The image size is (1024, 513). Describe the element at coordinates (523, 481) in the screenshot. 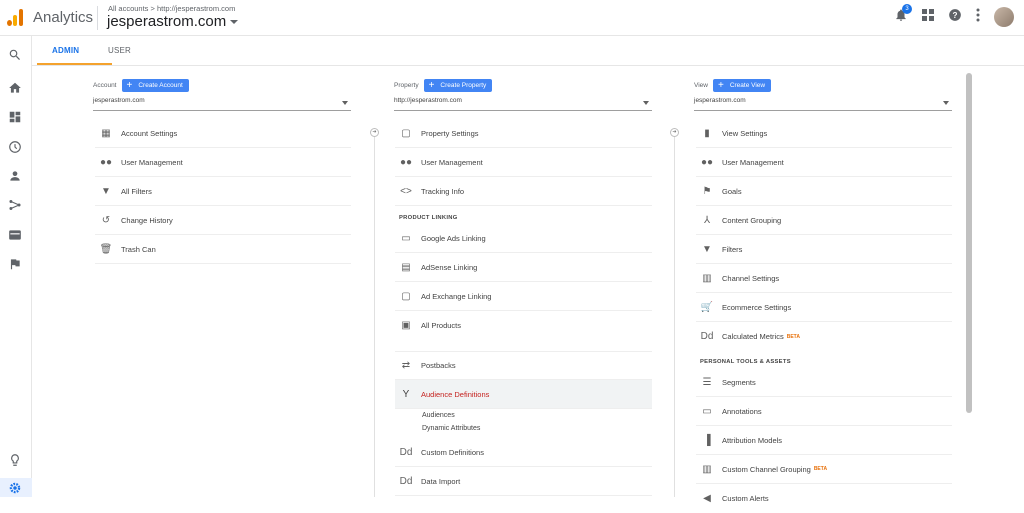

I see `data-import-item: Dd Data Import` at that location.